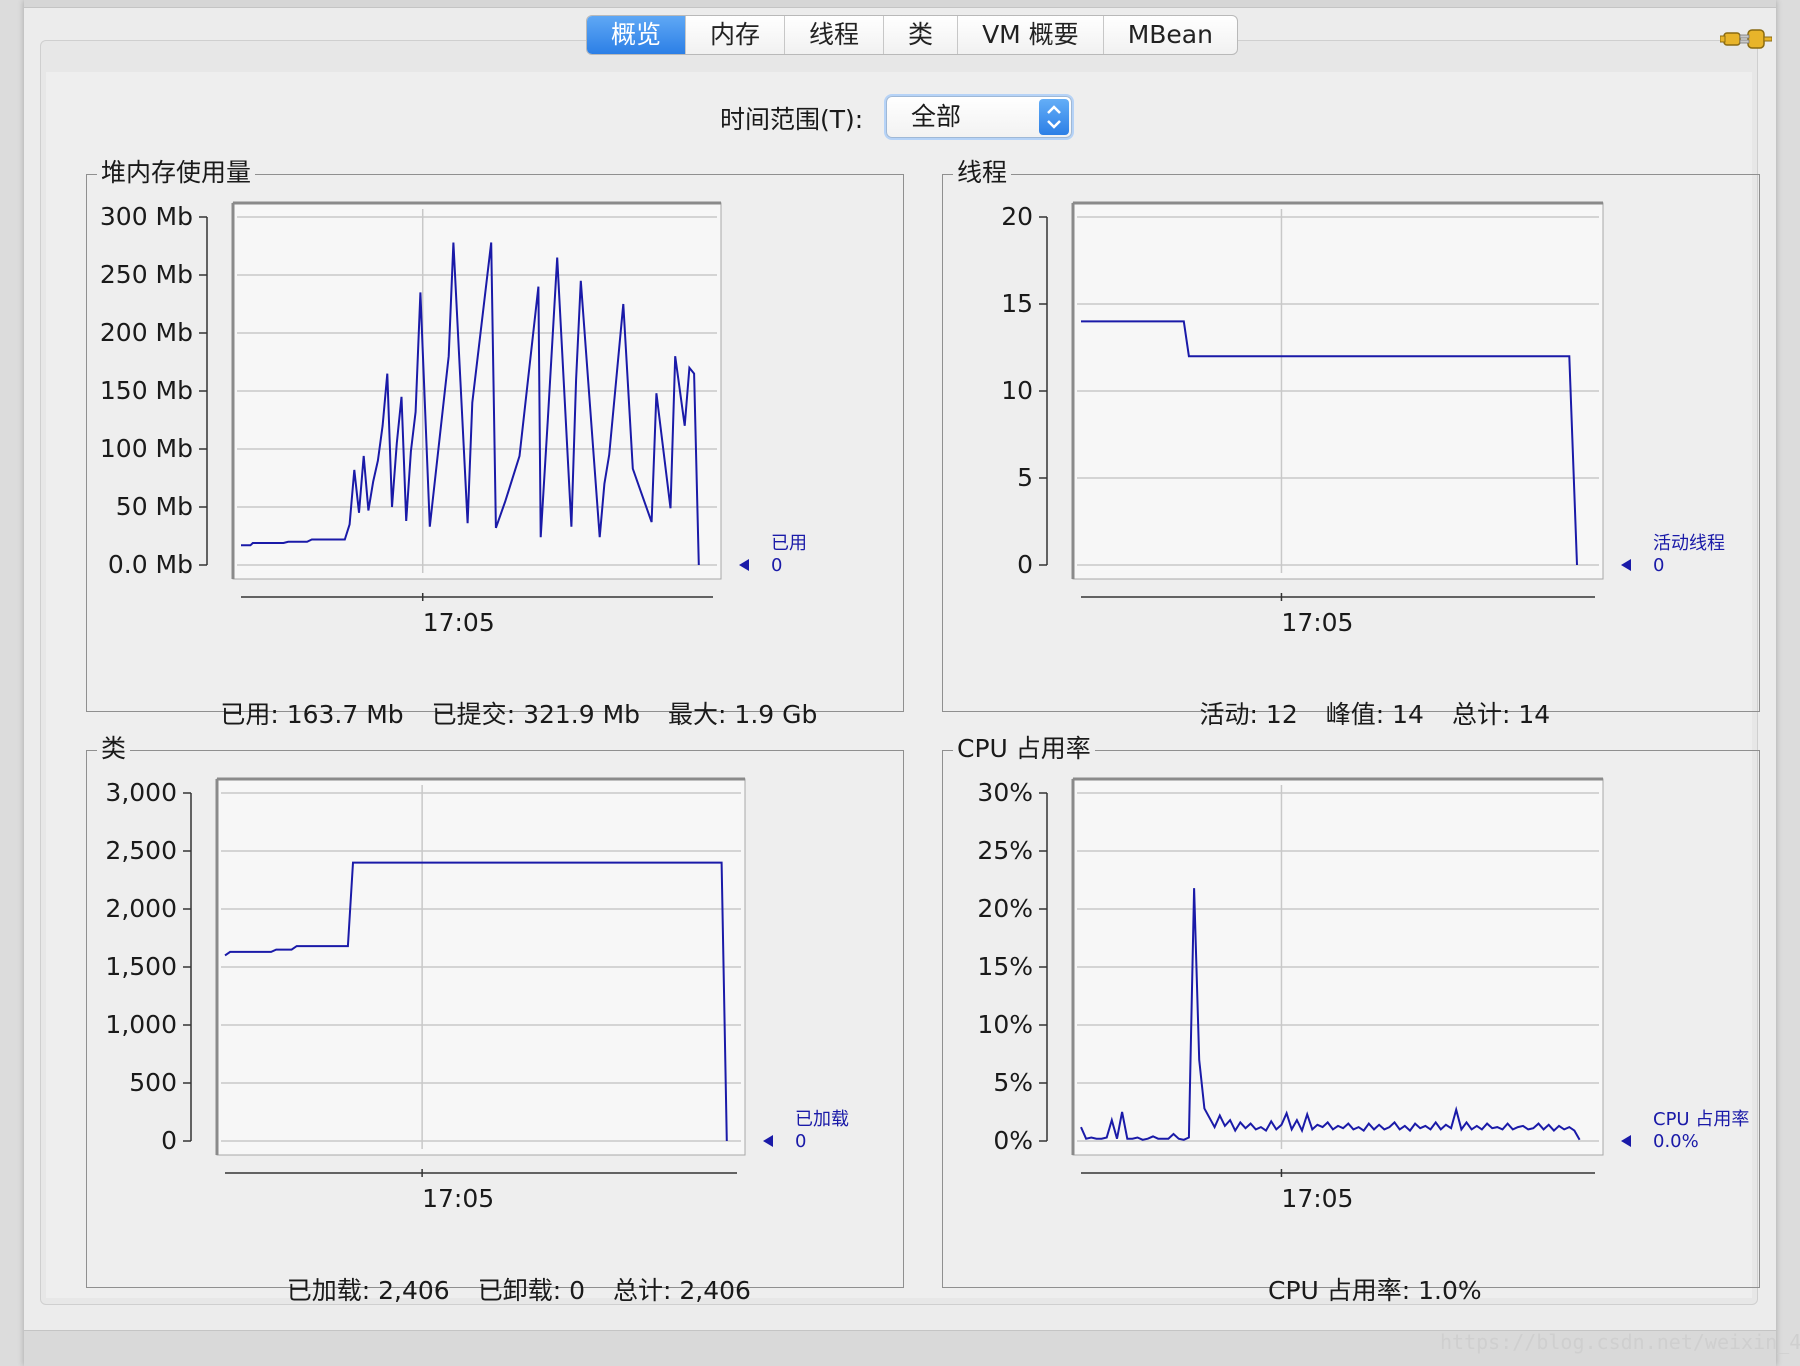  I want to click on cpu-y-tick-label: 10%, so click(1005, 1024).